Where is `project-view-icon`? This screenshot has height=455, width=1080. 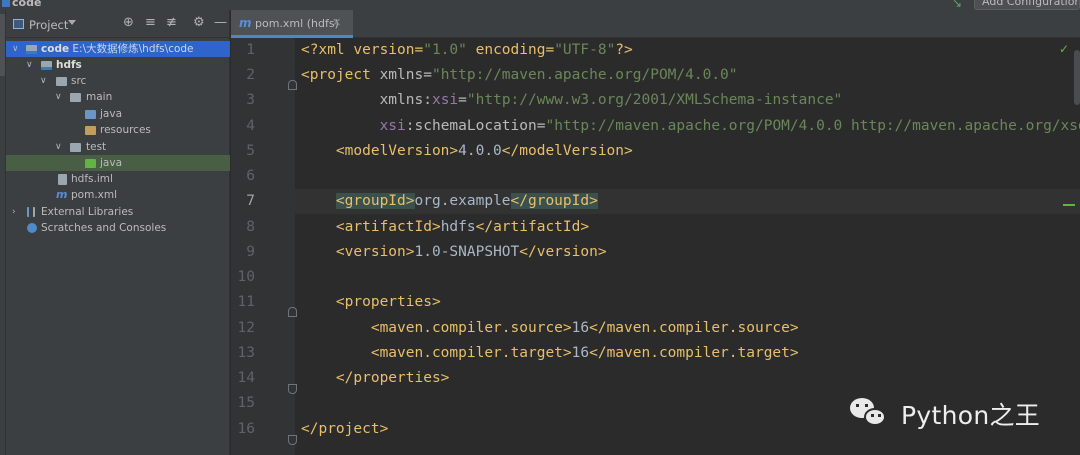
project-view-icon is located at coordinates (18, 24).